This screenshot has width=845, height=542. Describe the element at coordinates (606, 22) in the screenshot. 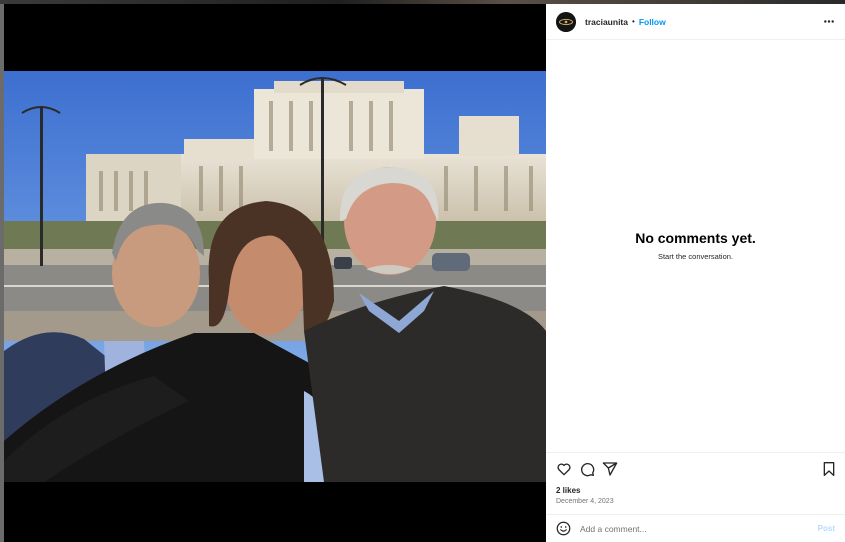

I see `username-link: traciaunita` at that location.